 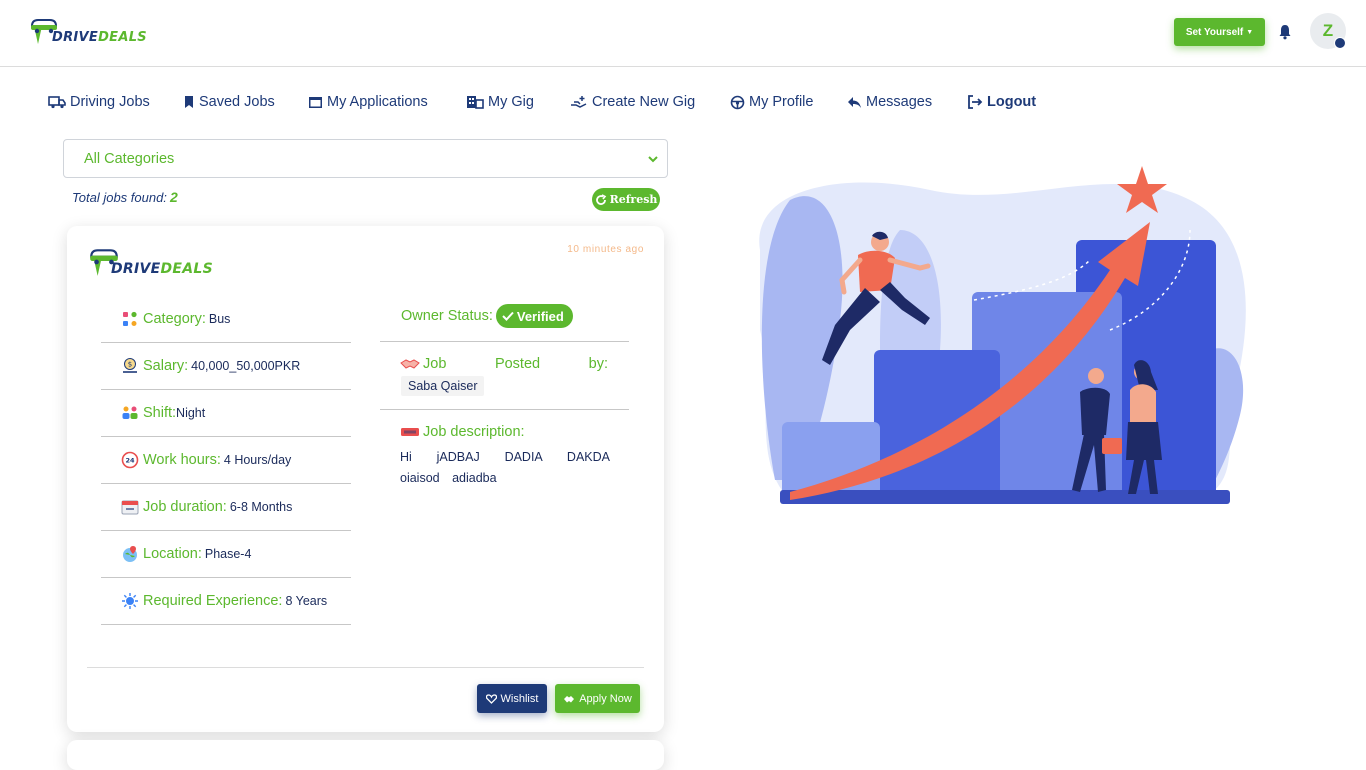 I want to click on job-description-value: Hi jADBAJ DADIA DAKDA oiaisod adiadba, so click(x=505, y=467).